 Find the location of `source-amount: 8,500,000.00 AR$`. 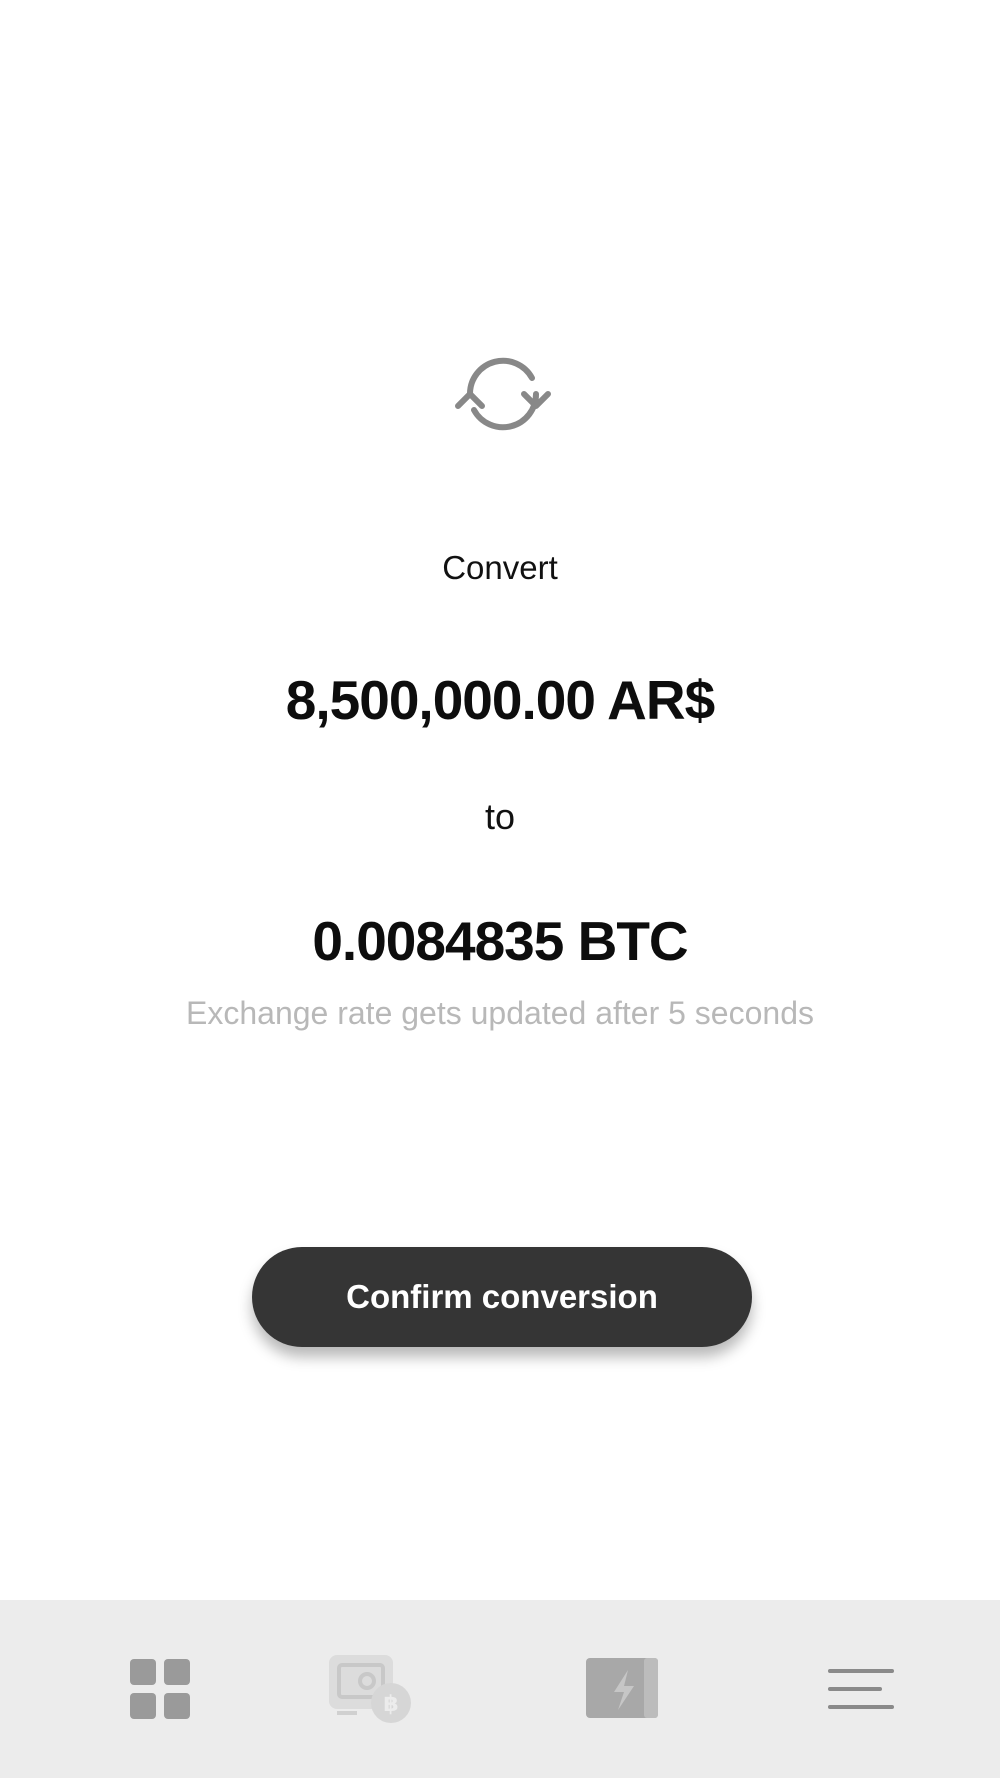

source-amount: 8,500,000.00 AR$ is located at coordinates (500, 700).